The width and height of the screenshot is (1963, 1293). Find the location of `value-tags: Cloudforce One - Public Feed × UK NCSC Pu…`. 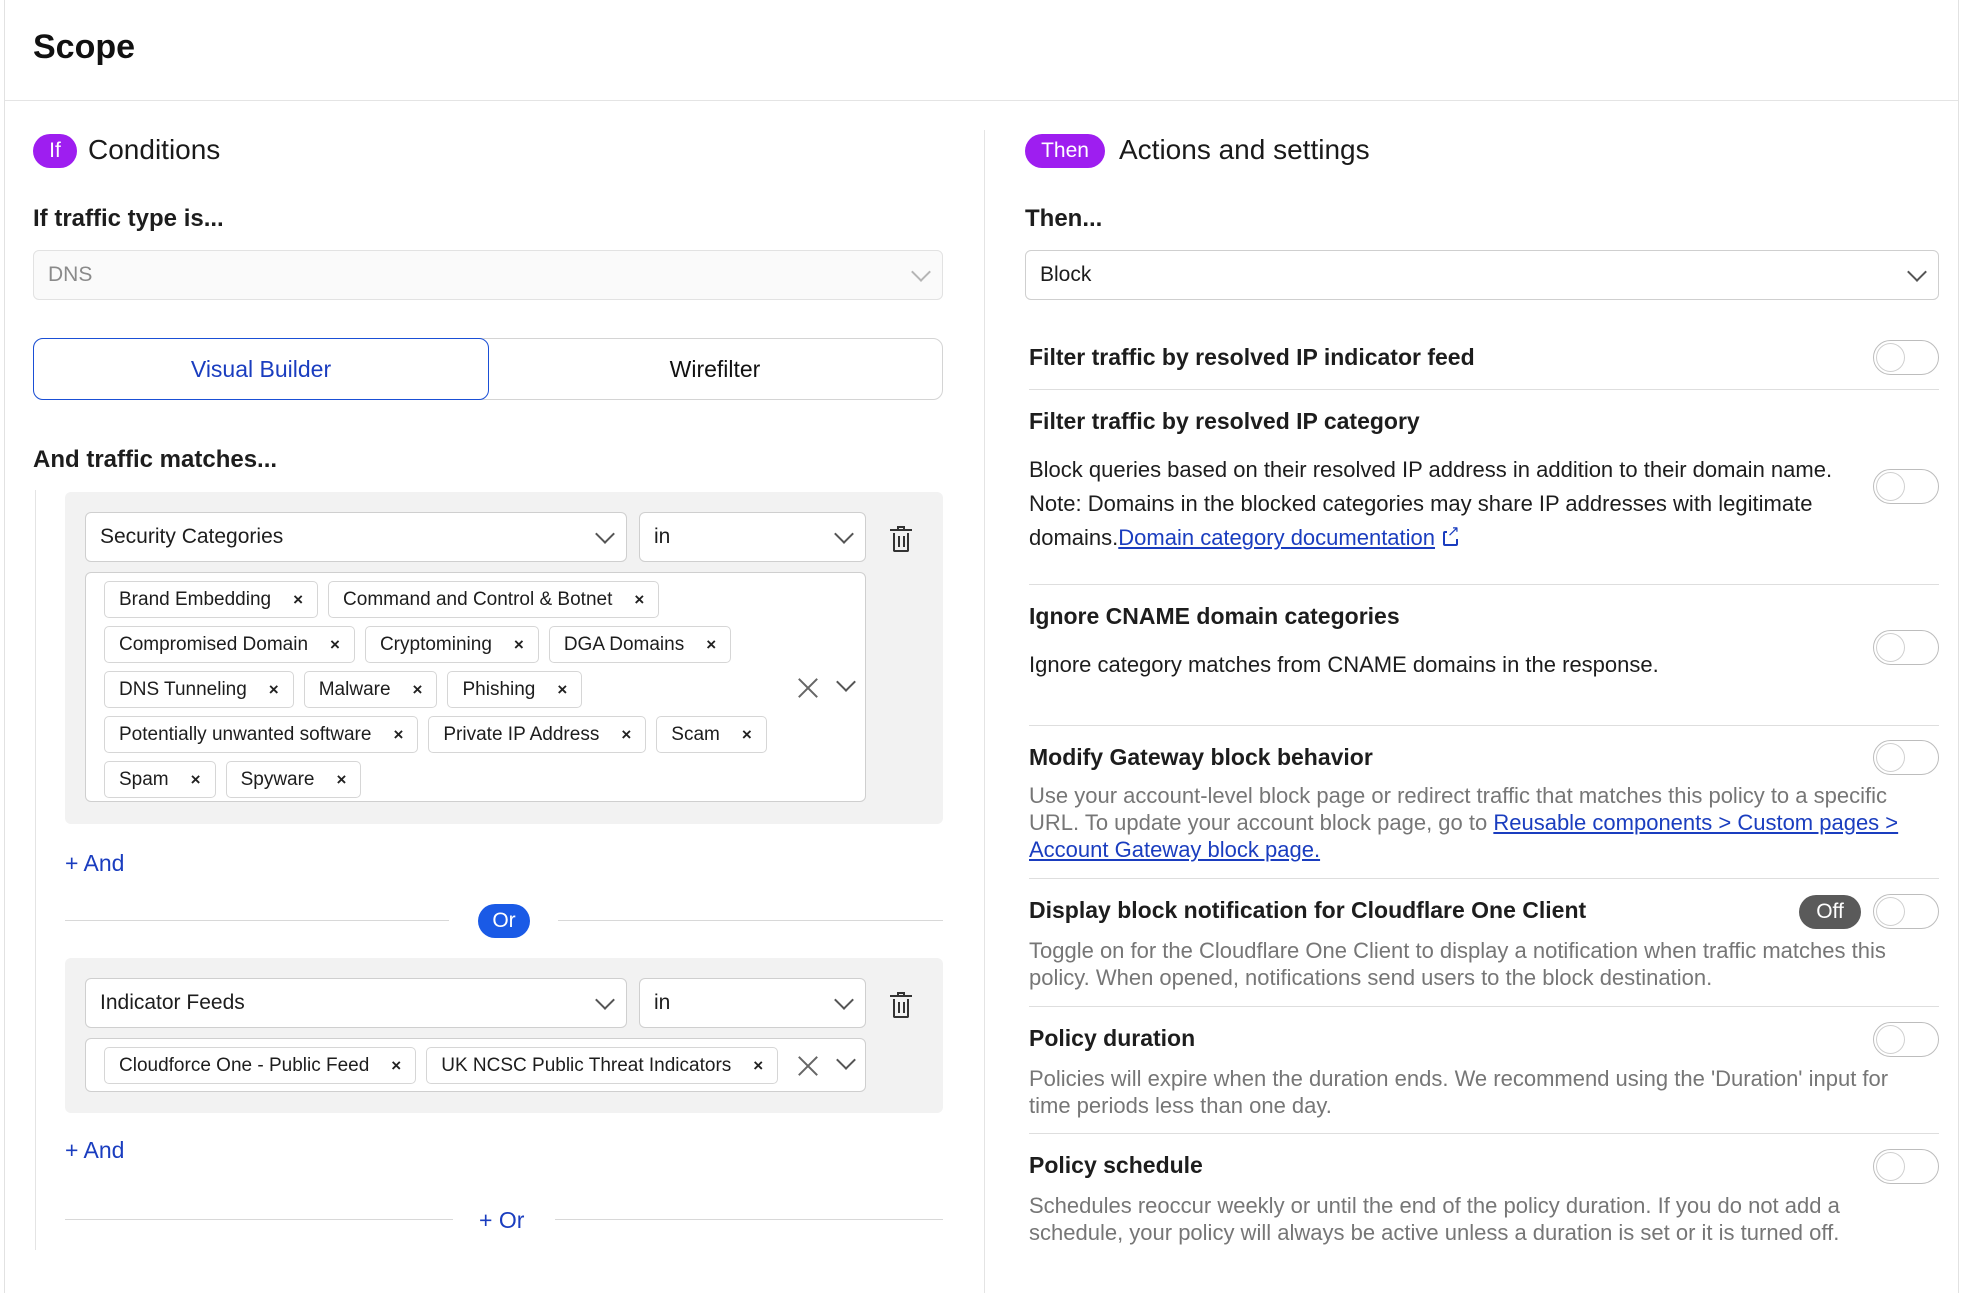

value-tags: Cloudforce One - Public Feed × UK NCSC Pu… is located at coordinates (444, 1065).